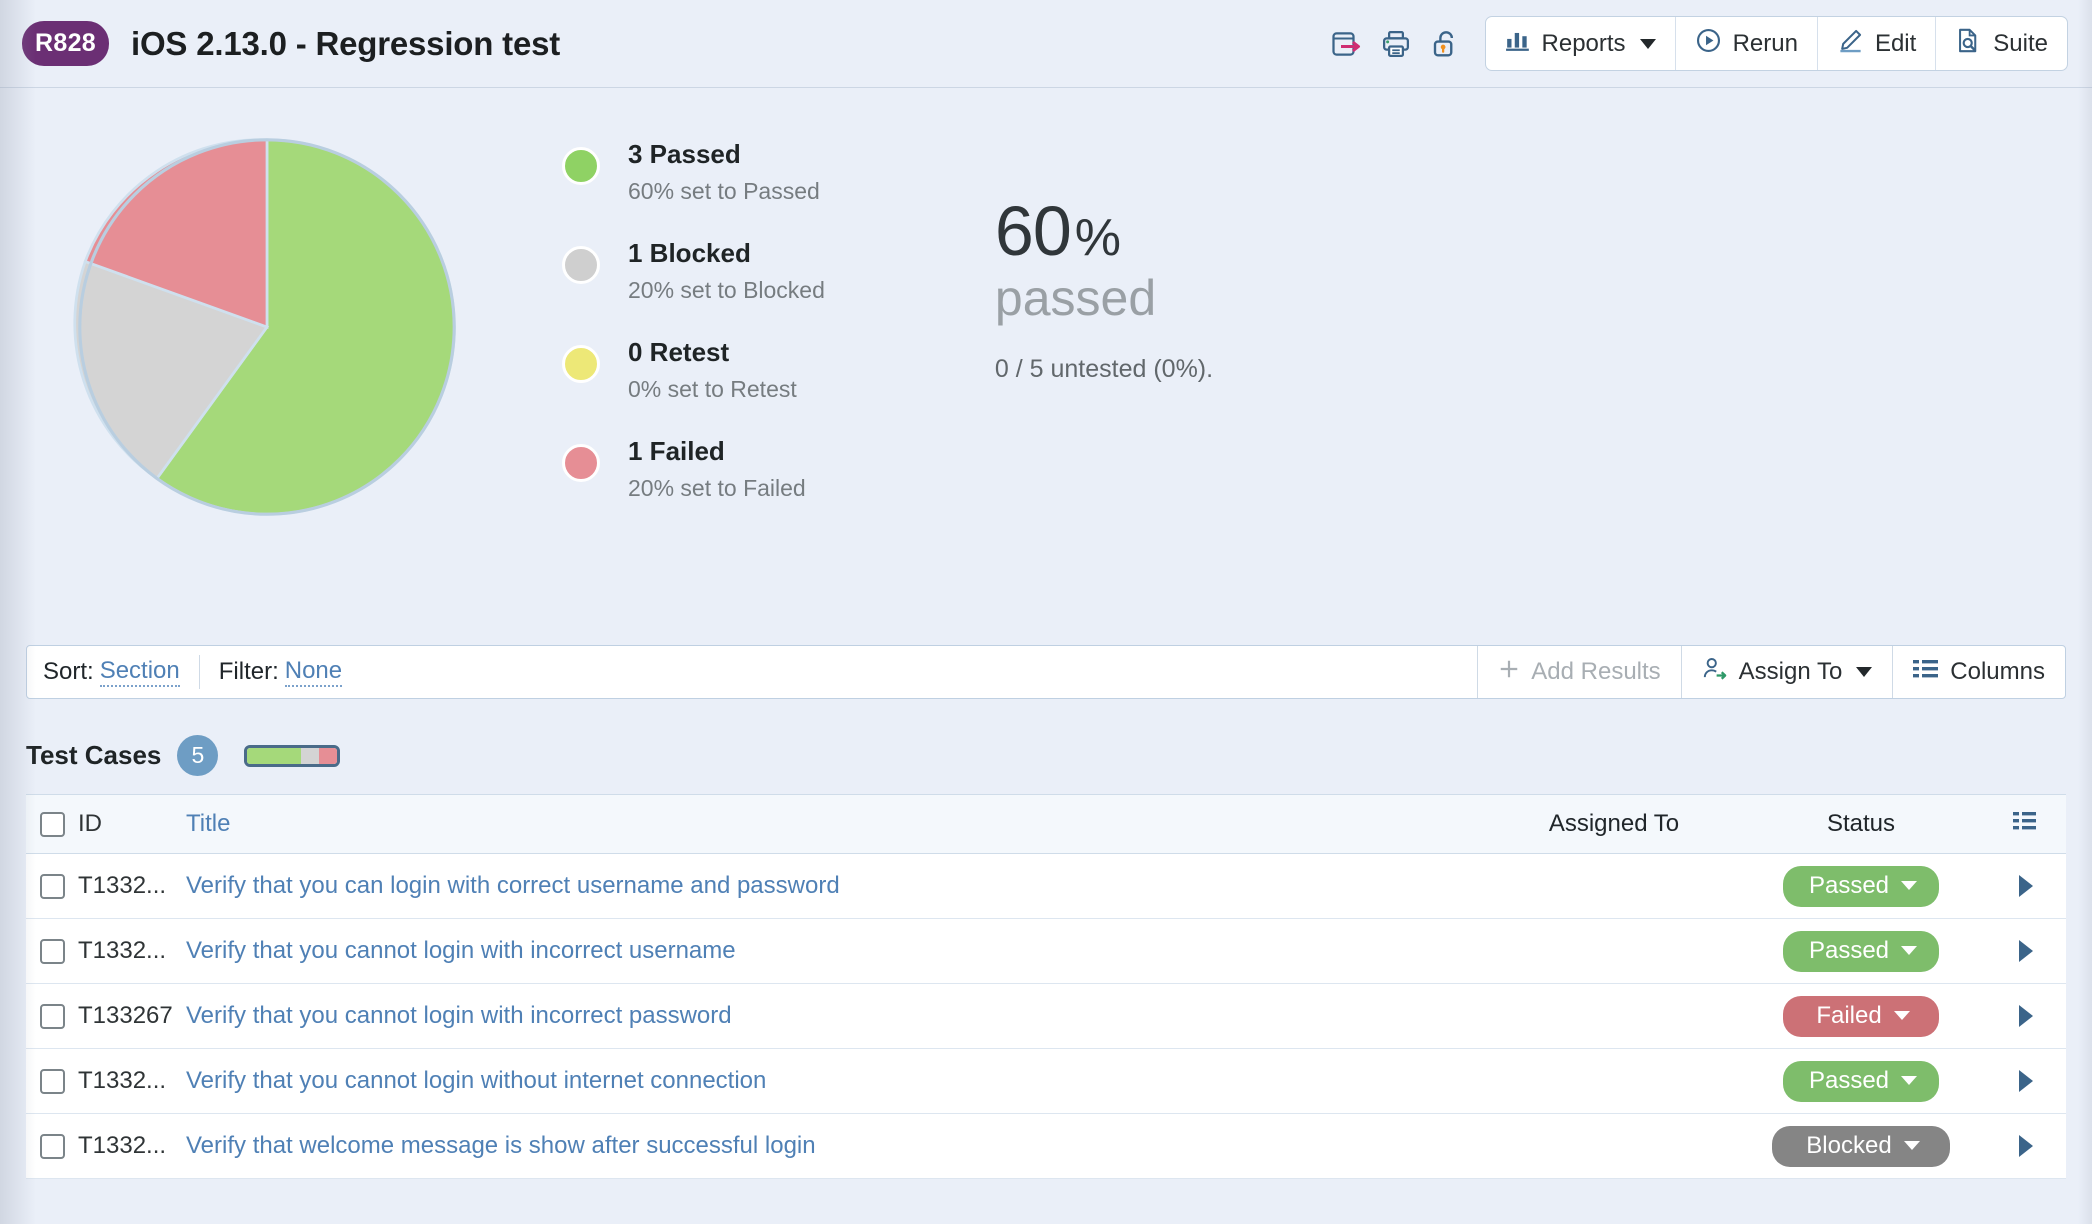 Image resolution: width=2092 pixels, height=1224 pixels. I want to click on column-settings-cell, so click(2026, 824).